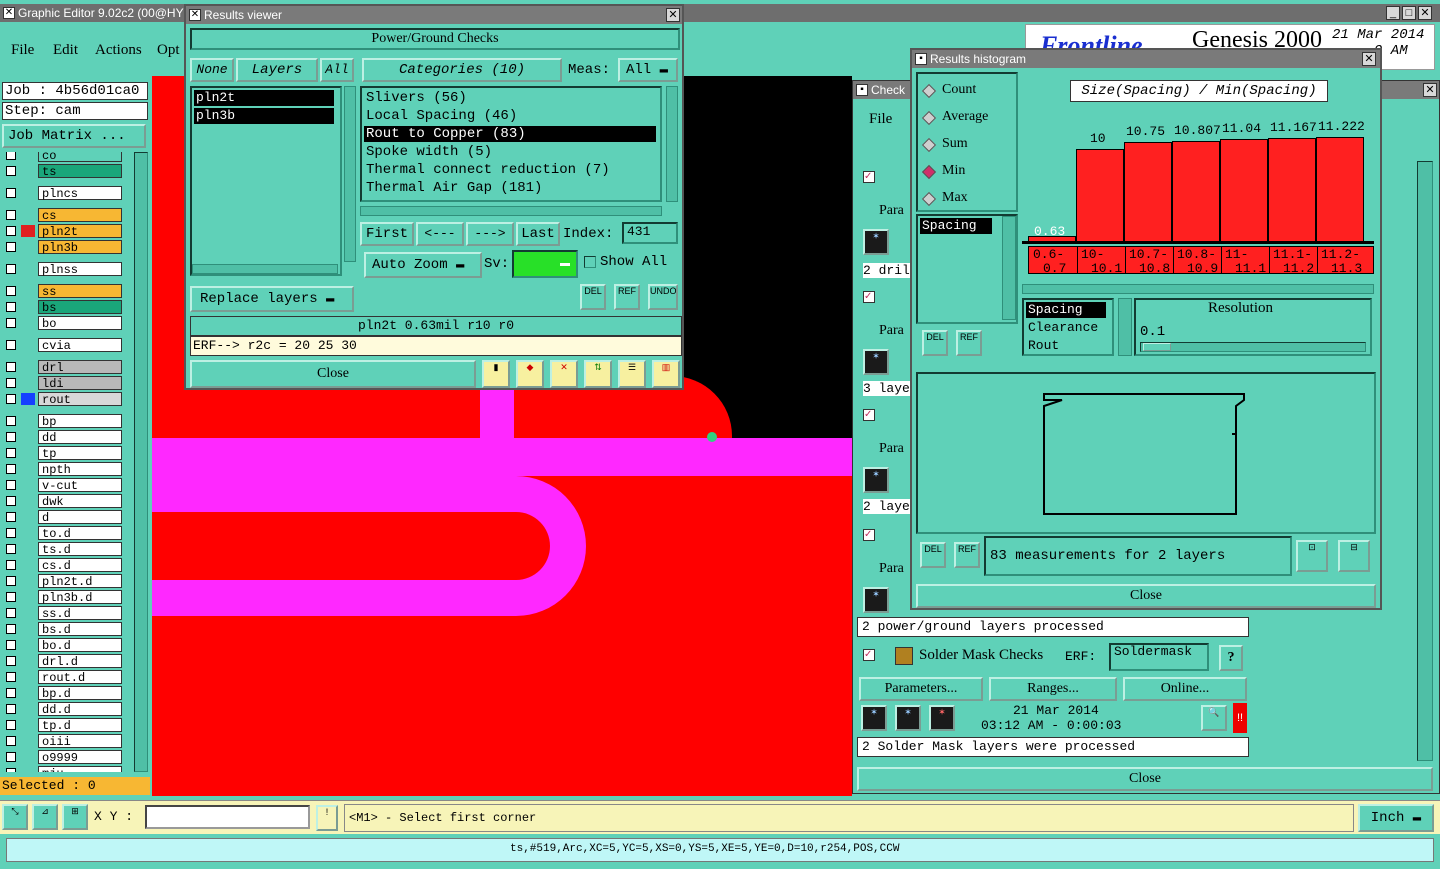  Describe the element at coordinates (1253, 347) in the screenshot. I see `resolution-slider` at that location.